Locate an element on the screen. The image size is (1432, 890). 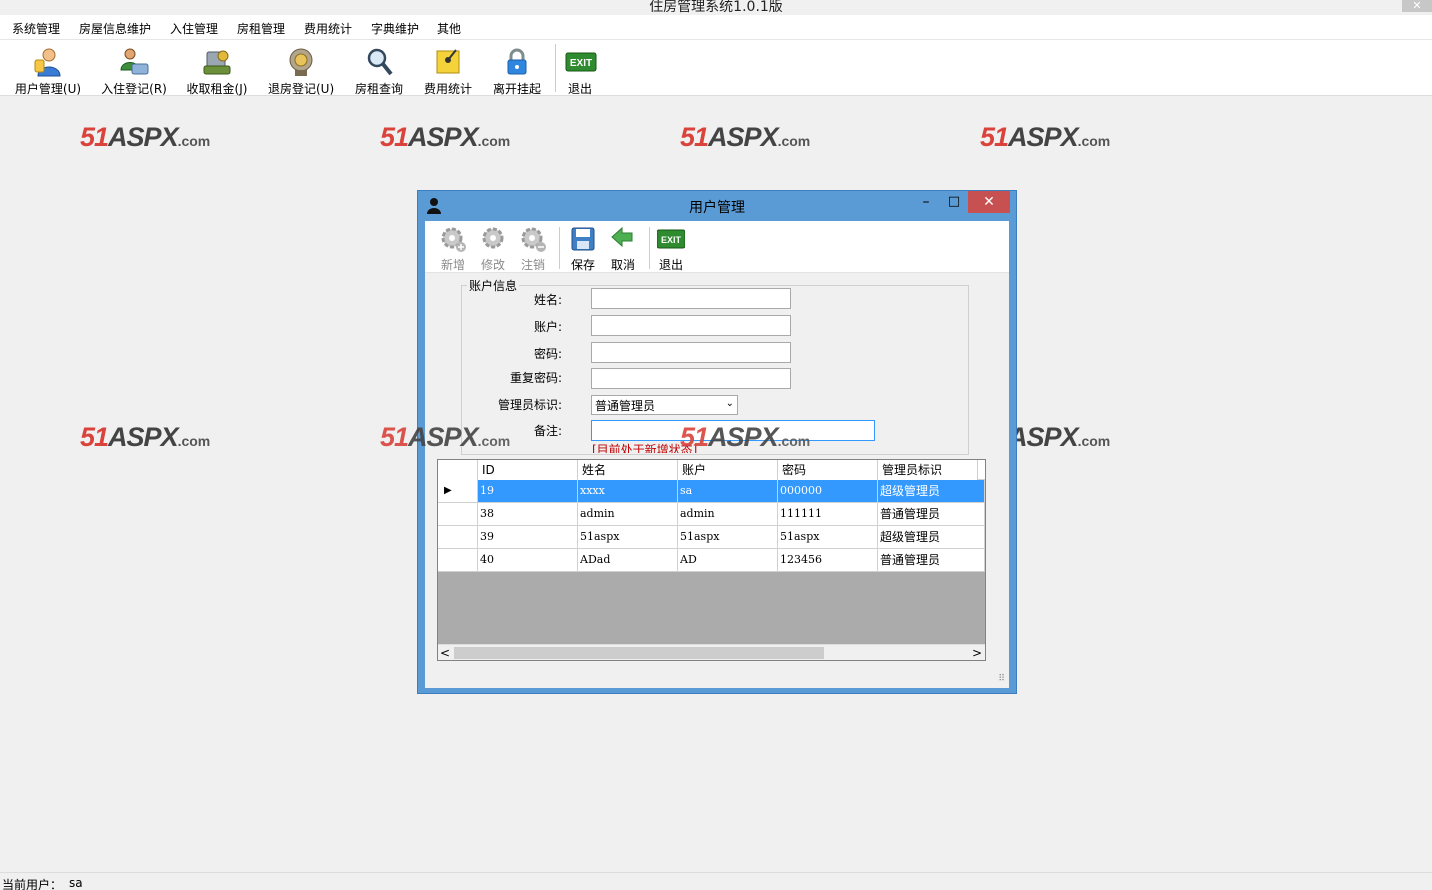
menu-rent: 房租管理 is located at coordinates (261, 28).